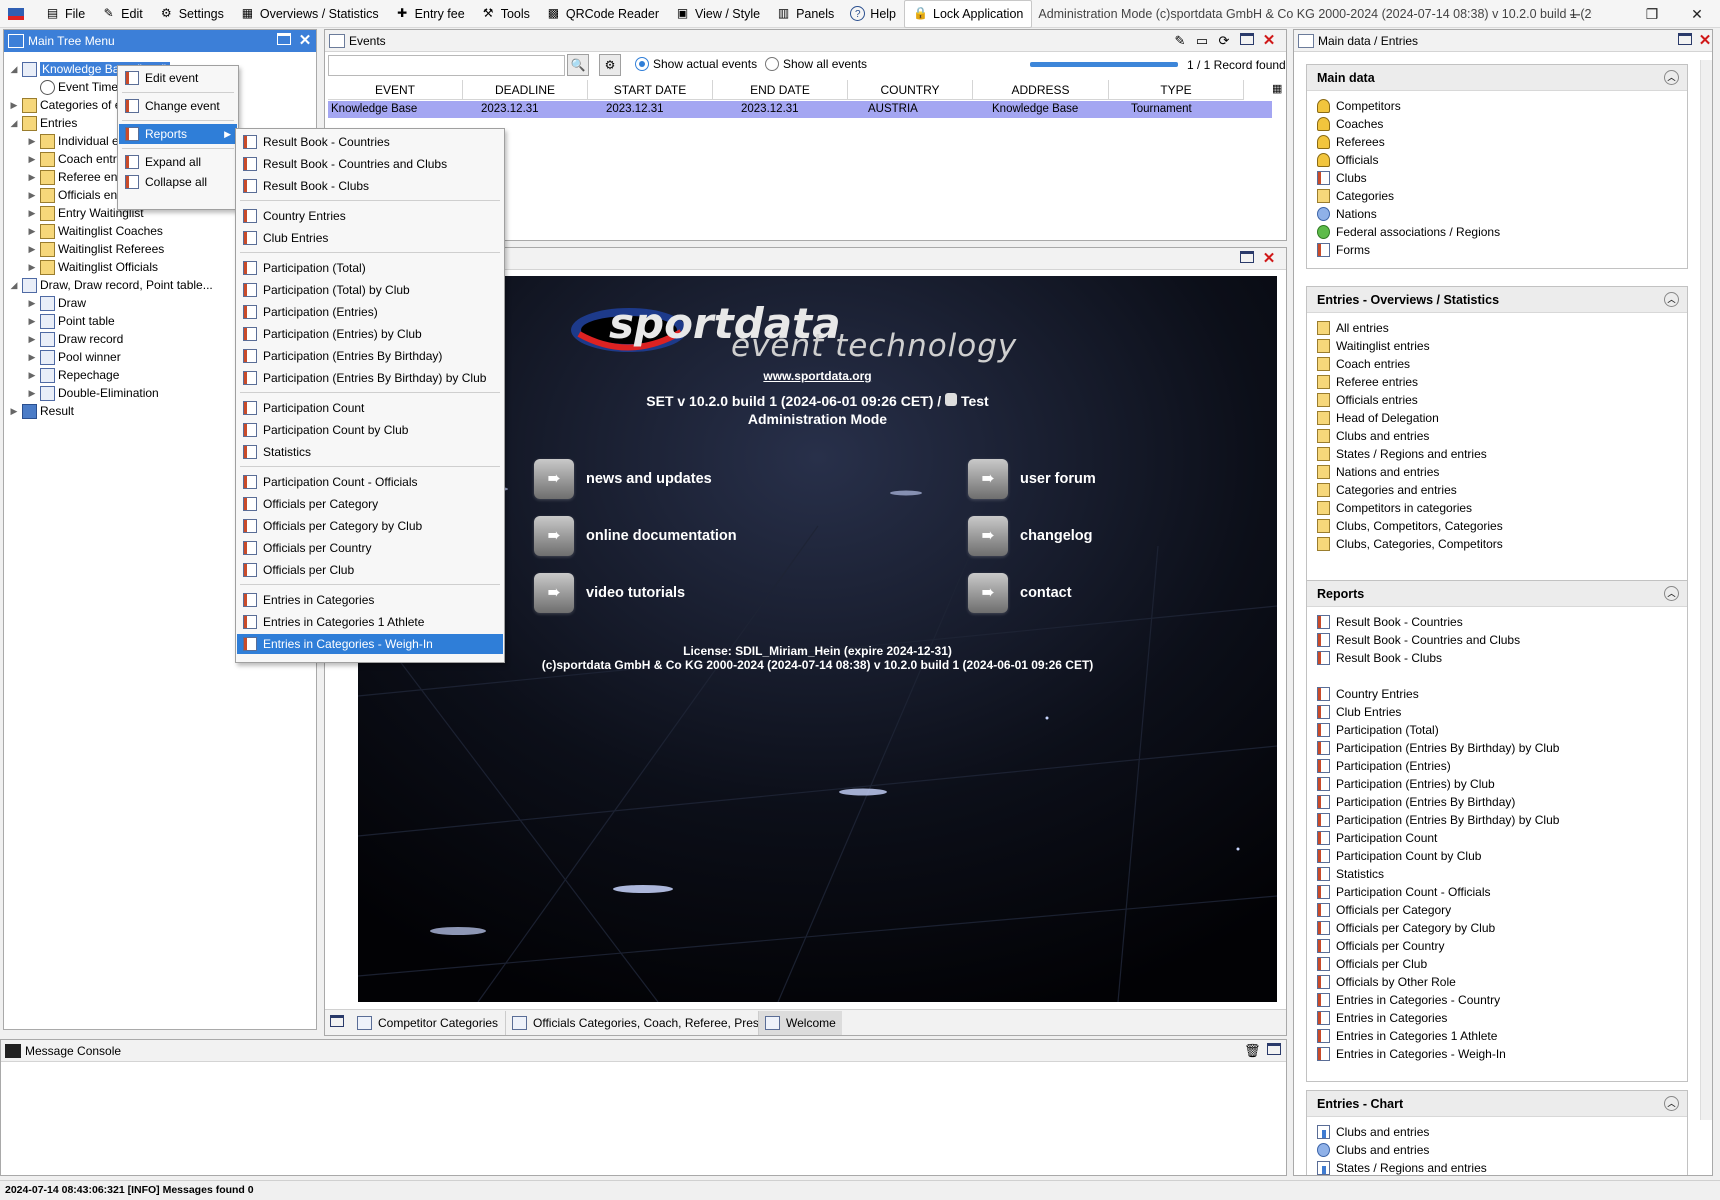 The width and height of the screenshot is (1720, 1200). What do you see at coordinates (309, 14) in the screenshot?
I see `menu-overviews-statistics: ▦ Overviews / Statistics` at bounding box center [309, 14].